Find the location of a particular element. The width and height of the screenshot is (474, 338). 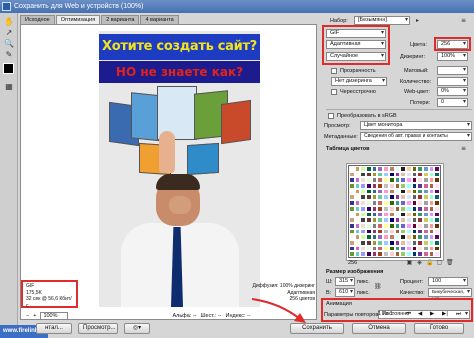

amount-input is located at coordinates (452, 81).